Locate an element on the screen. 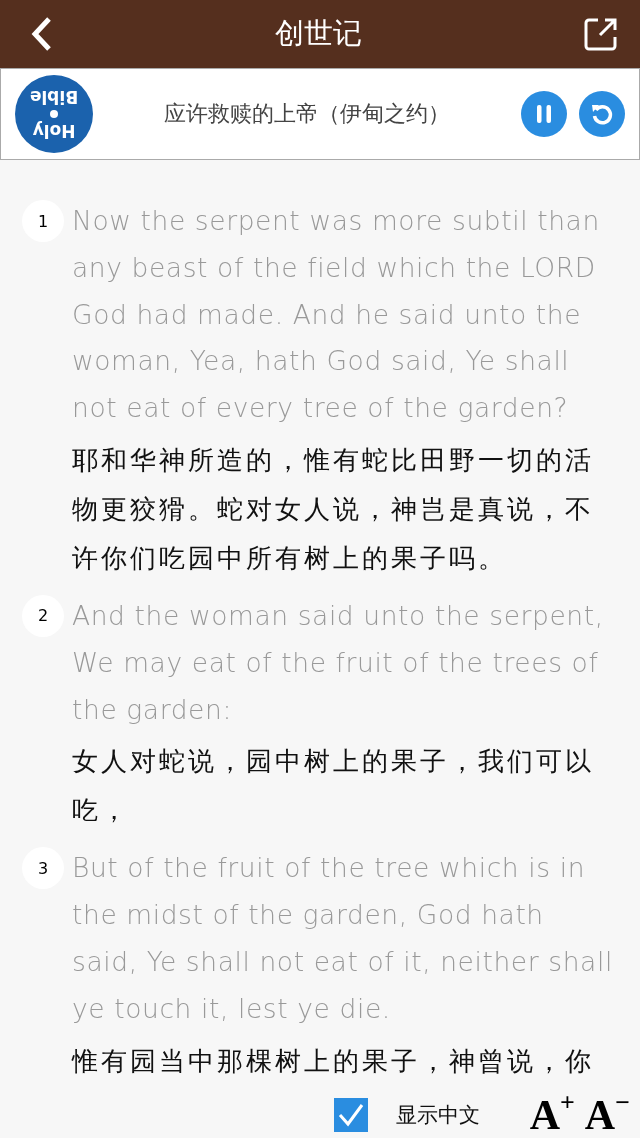 This screenshot has width=640, height=1138. check-icon is located at coordinates (350, 1115).